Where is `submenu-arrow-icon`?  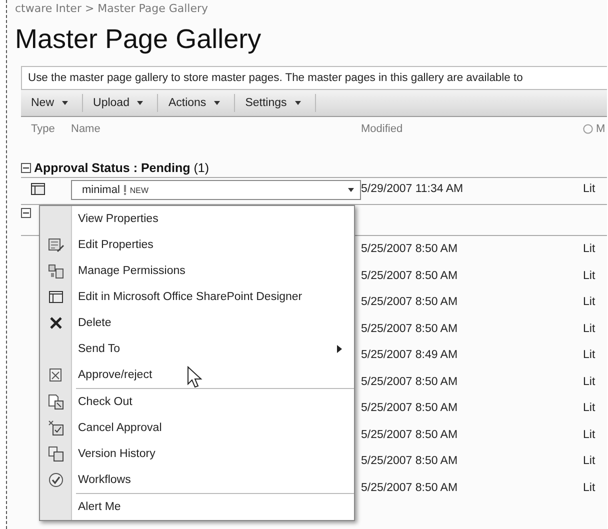
submenu-arrow-icon is located at coordinates (339, 349).